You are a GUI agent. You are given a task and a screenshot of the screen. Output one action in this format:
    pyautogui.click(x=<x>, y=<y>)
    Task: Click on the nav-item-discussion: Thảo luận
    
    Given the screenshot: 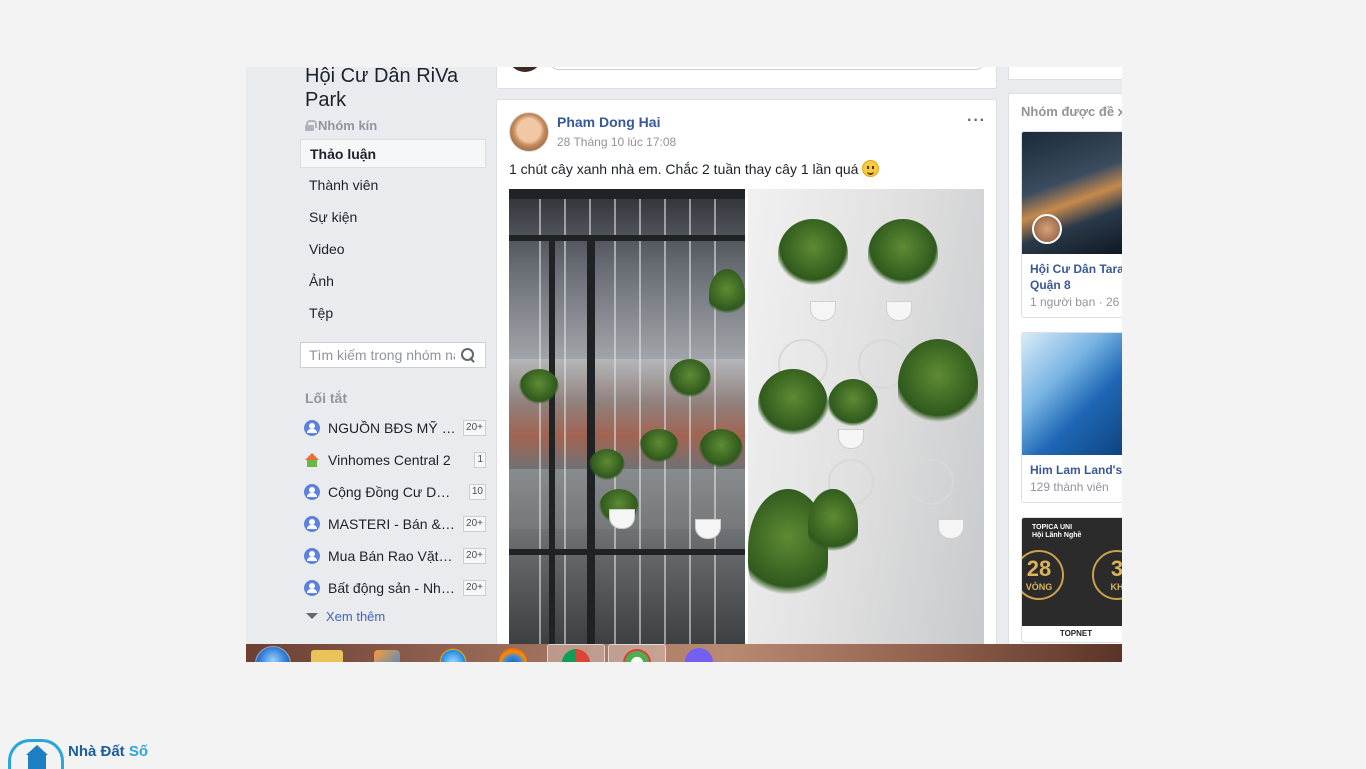 What is the action you would take?
    pyautogui.click(x=393, y=153)
    